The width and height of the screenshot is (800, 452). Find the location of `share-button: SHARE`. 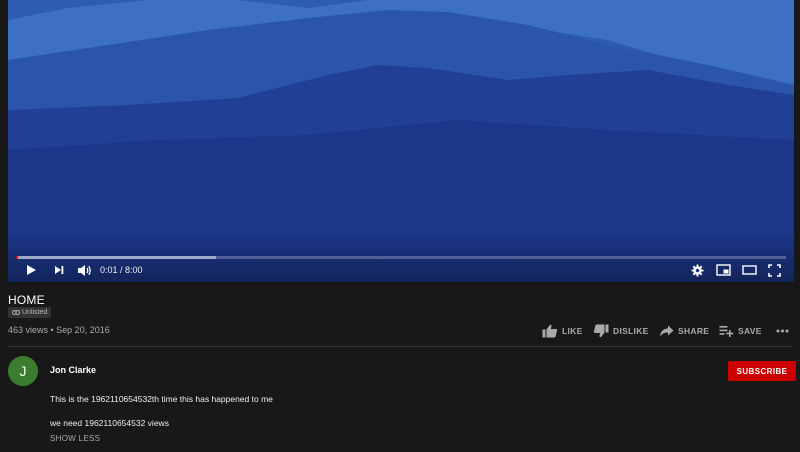

share-button: SHARE is located at coordinates (684, 331).